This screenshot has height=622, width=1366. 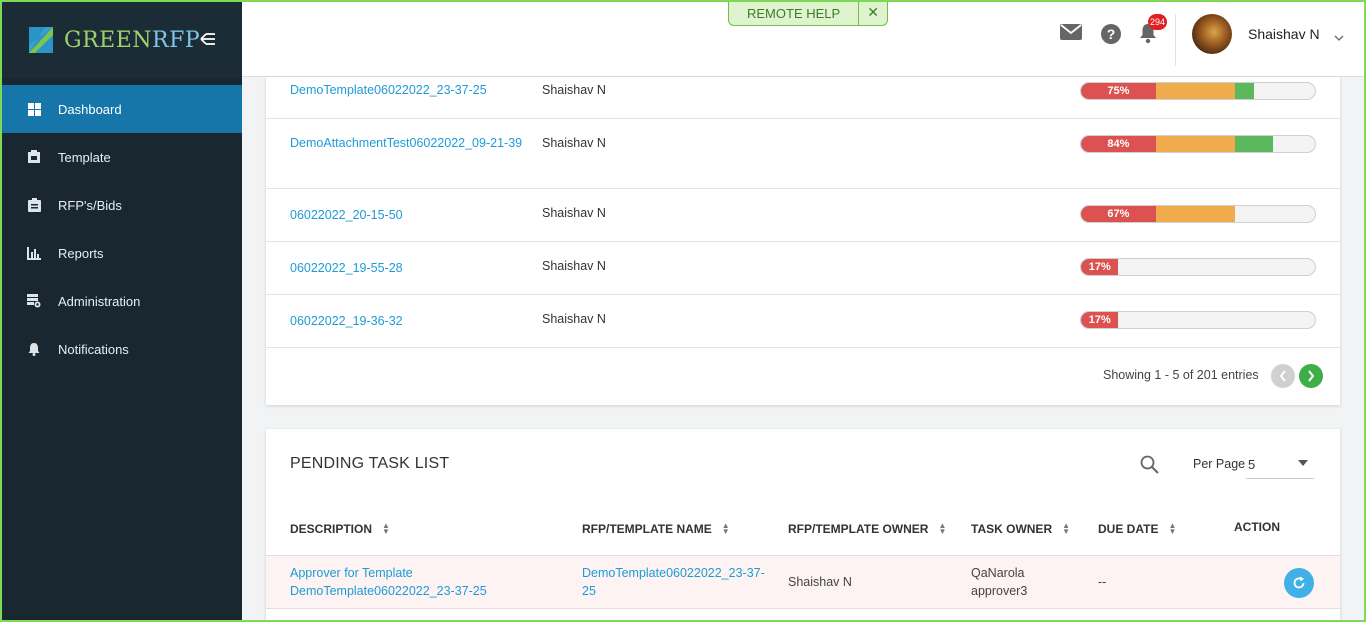 What do you see at coordinates (34, 157) in the screenshot?
I see `template-icon` at bounding box center [34, 157].